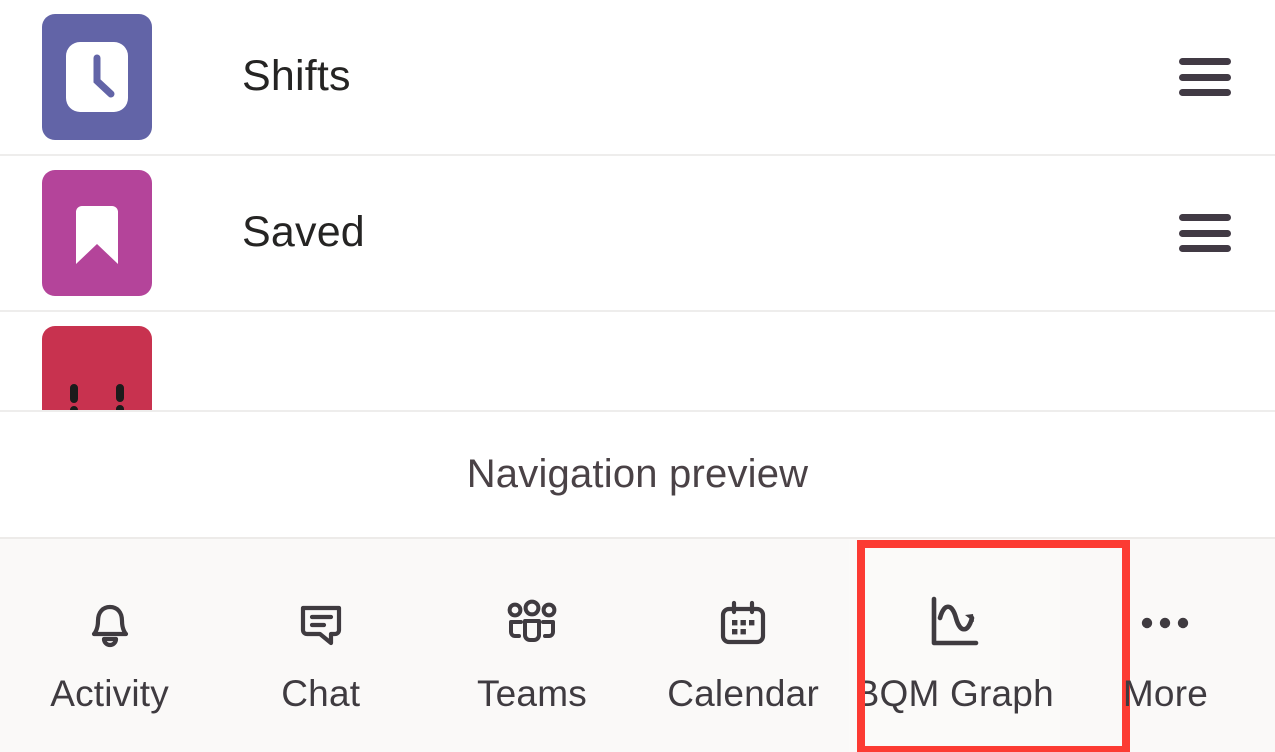 The height and width of the screenshot is (752, 1275). I want to click on clock-icon, so click(97, 77).